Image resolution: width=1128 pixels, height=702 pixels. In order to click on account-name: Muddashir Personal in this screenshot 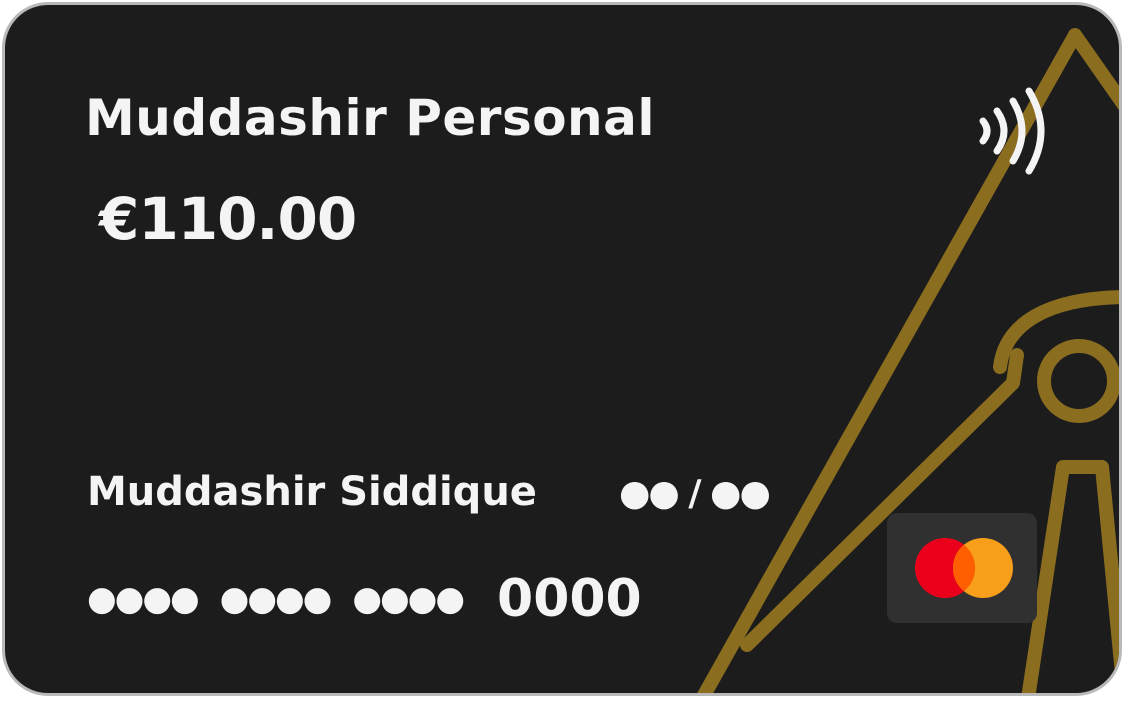, I will do `click(370, 118)`.